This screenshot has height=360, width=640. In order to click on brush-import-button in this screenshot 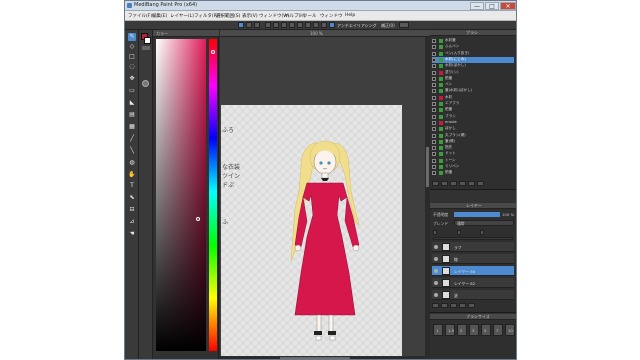, I will do `click(471, 183)`.